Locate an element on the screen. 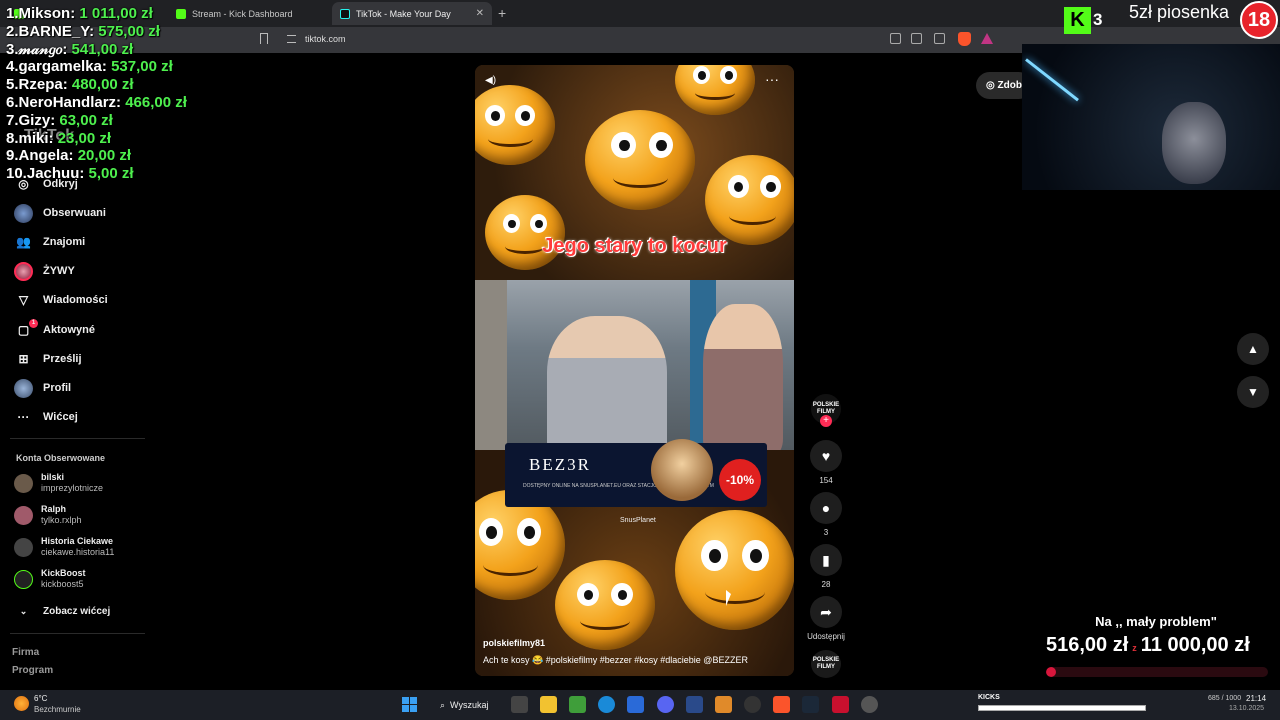 The image size is (1280, 720). clock-time: 21:14 is located at coordinates (1256, 698).